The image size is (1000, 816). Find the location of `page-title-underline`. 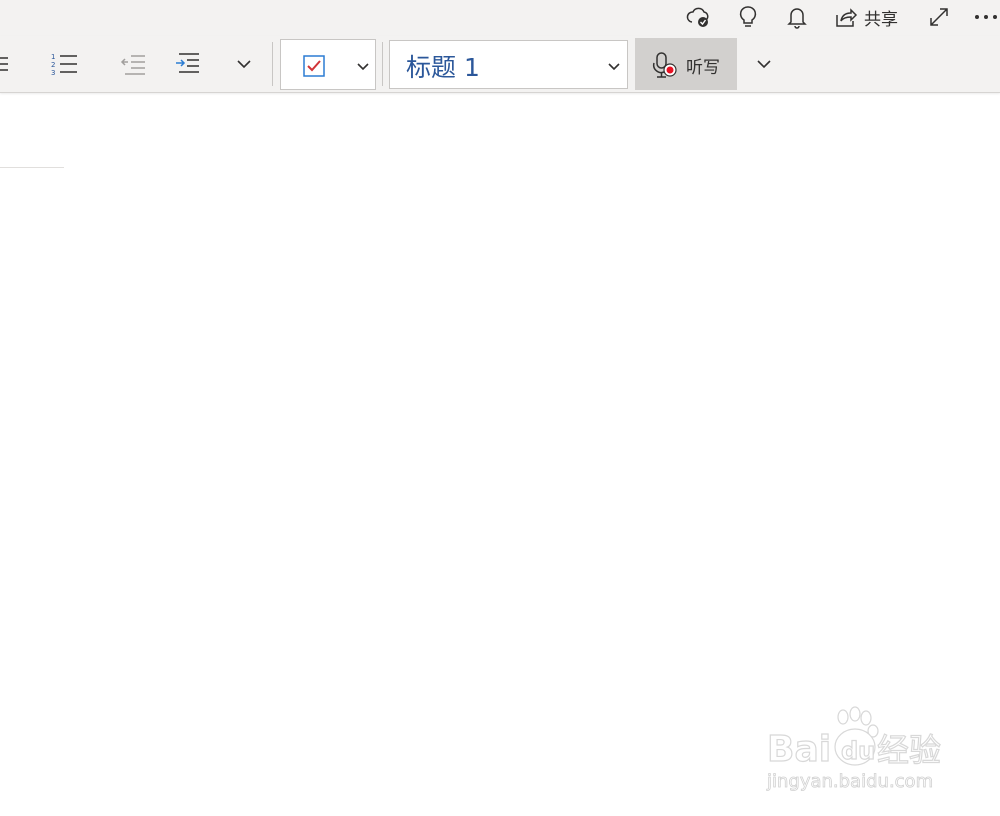

page-title-underline is located at coordinates (32, 167).